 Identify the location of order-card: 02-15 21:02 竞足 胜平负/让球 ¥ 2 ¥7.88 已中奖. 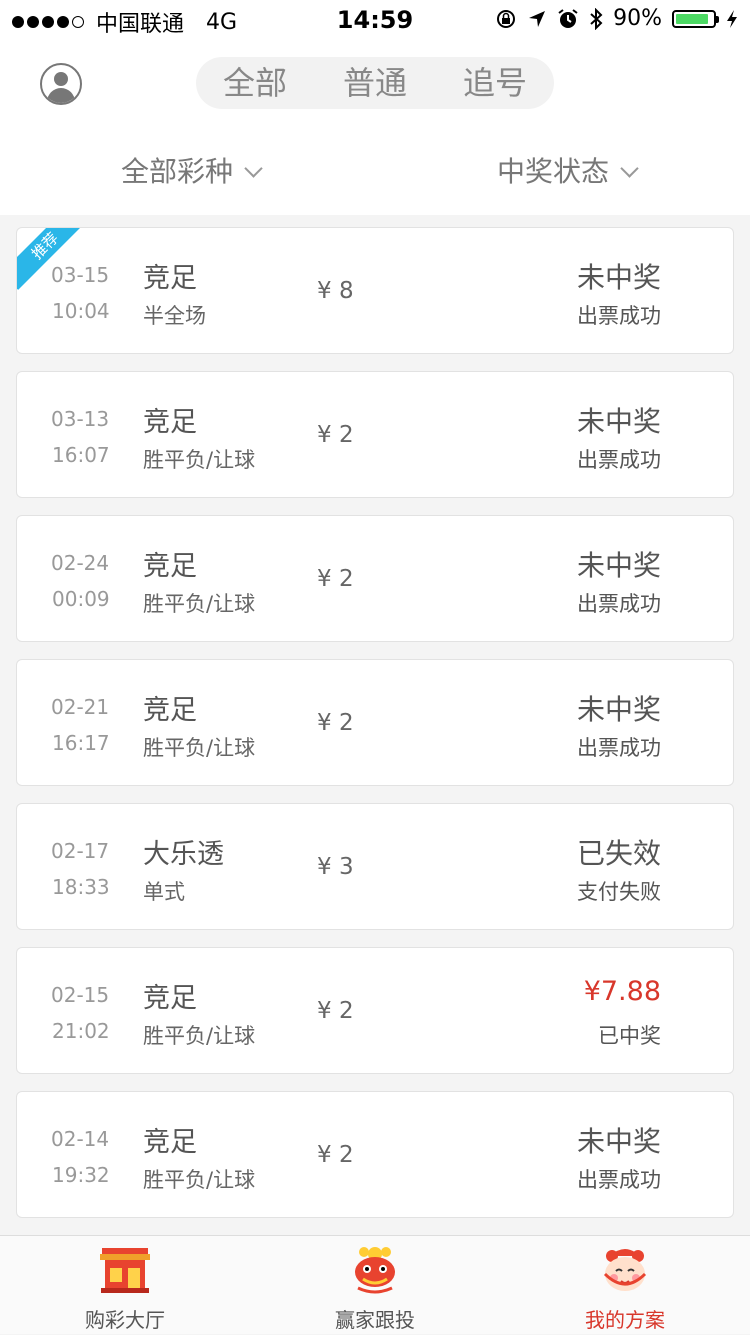
(375, 1010).